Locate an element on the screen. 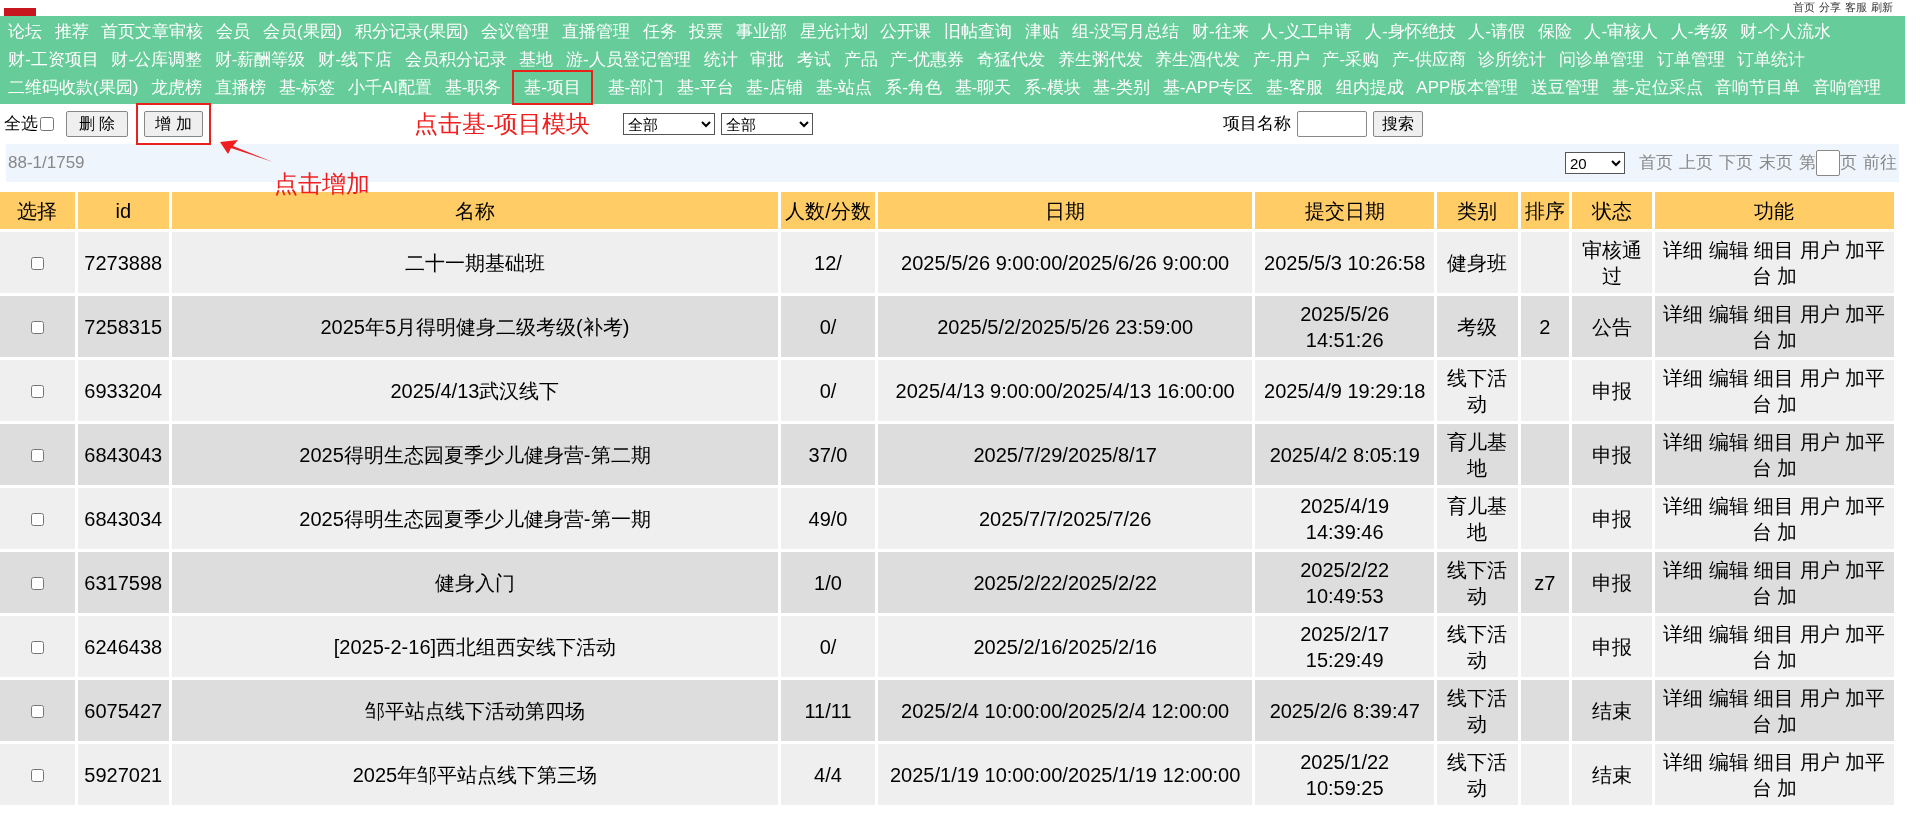 Image resolution: width=1920 pixels, height=815 pixels. nav-link: 基-聊天 is located at coordinates (983, 87).